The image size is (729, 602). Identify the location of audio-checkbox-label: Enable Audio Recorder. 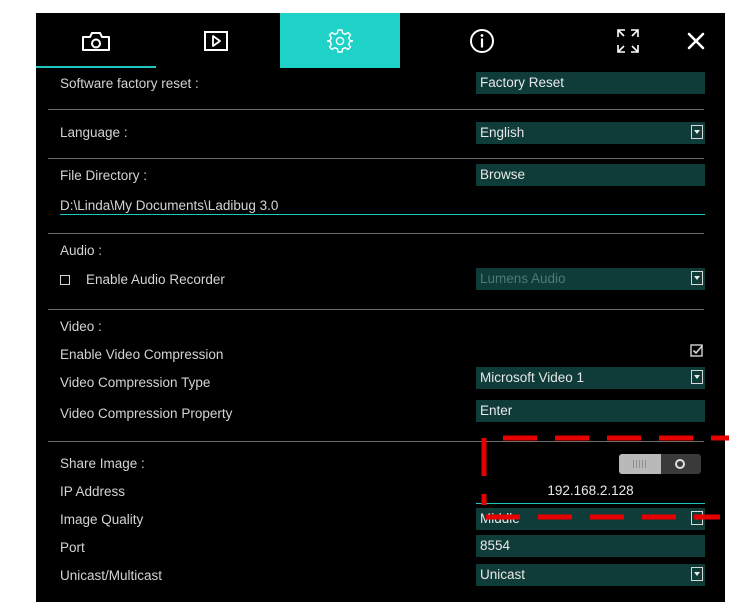
(155, 279).